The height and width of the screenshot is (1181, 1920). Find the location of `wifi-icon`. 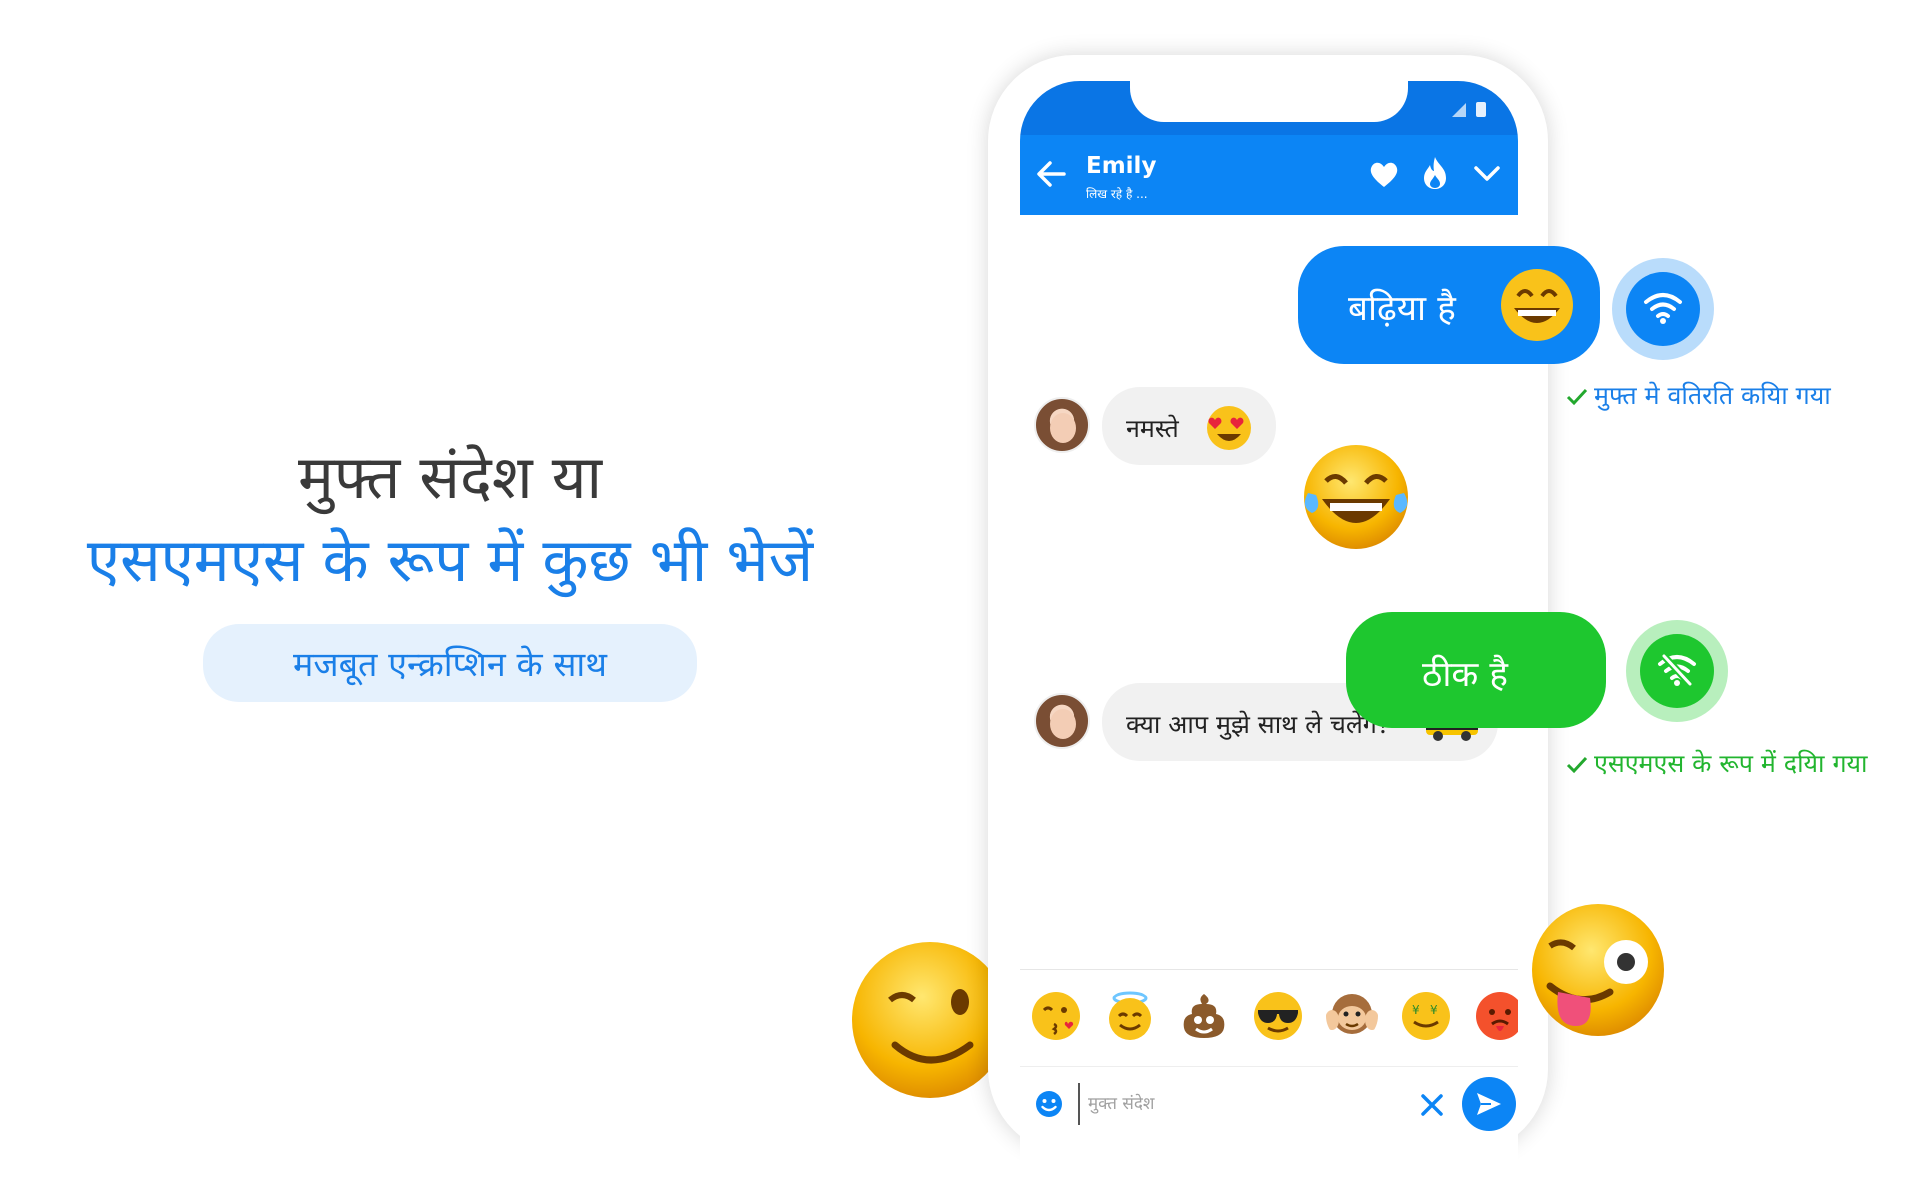

wifi-icon is located at coordinates (1663, 308).